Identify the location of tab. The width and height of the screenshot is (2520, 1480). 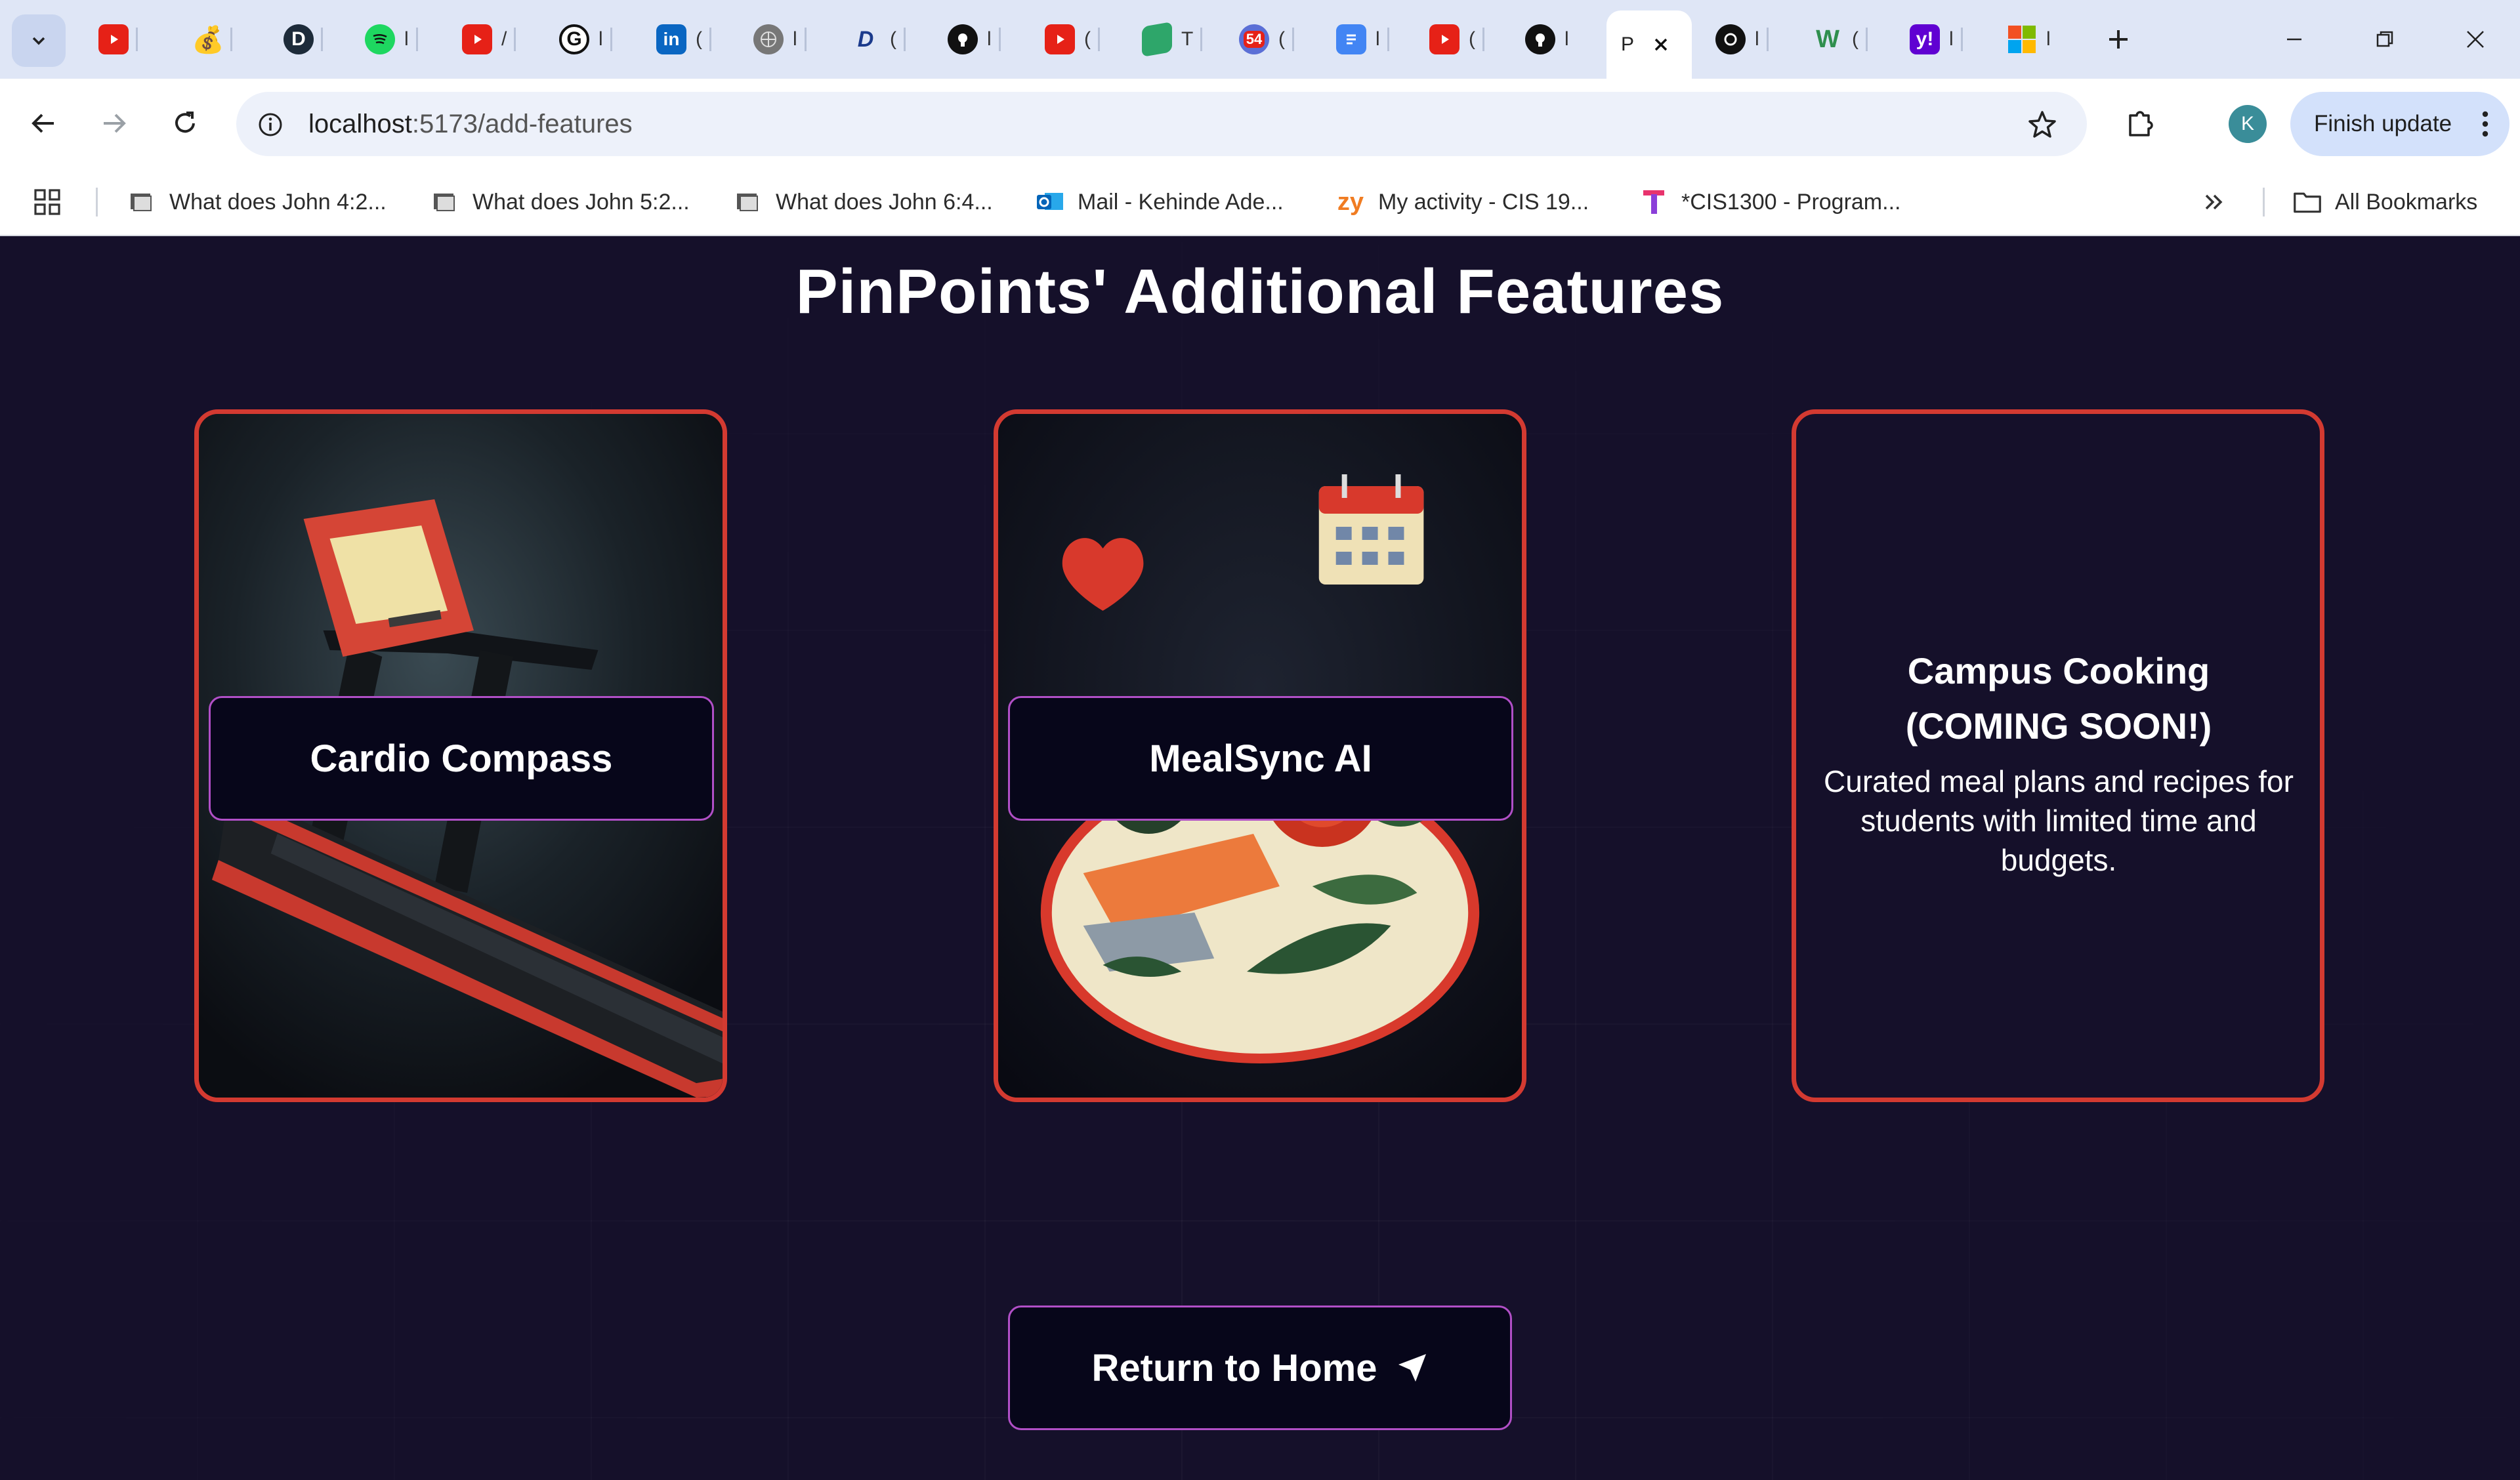
(118, 39).